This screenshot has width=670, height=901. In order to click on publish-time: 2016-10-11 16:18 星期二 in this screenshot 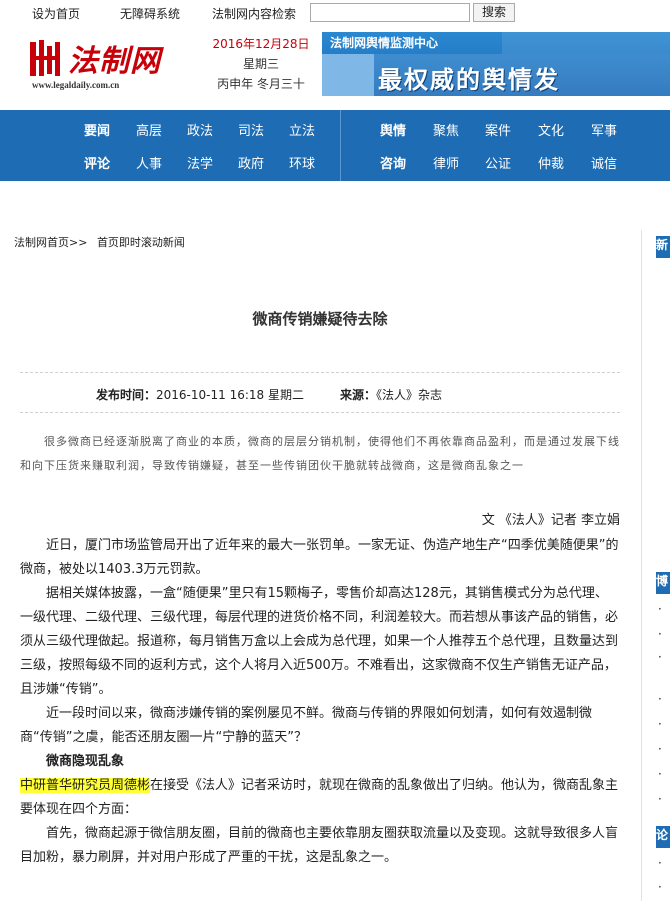, I will do `click(230, 395)`.